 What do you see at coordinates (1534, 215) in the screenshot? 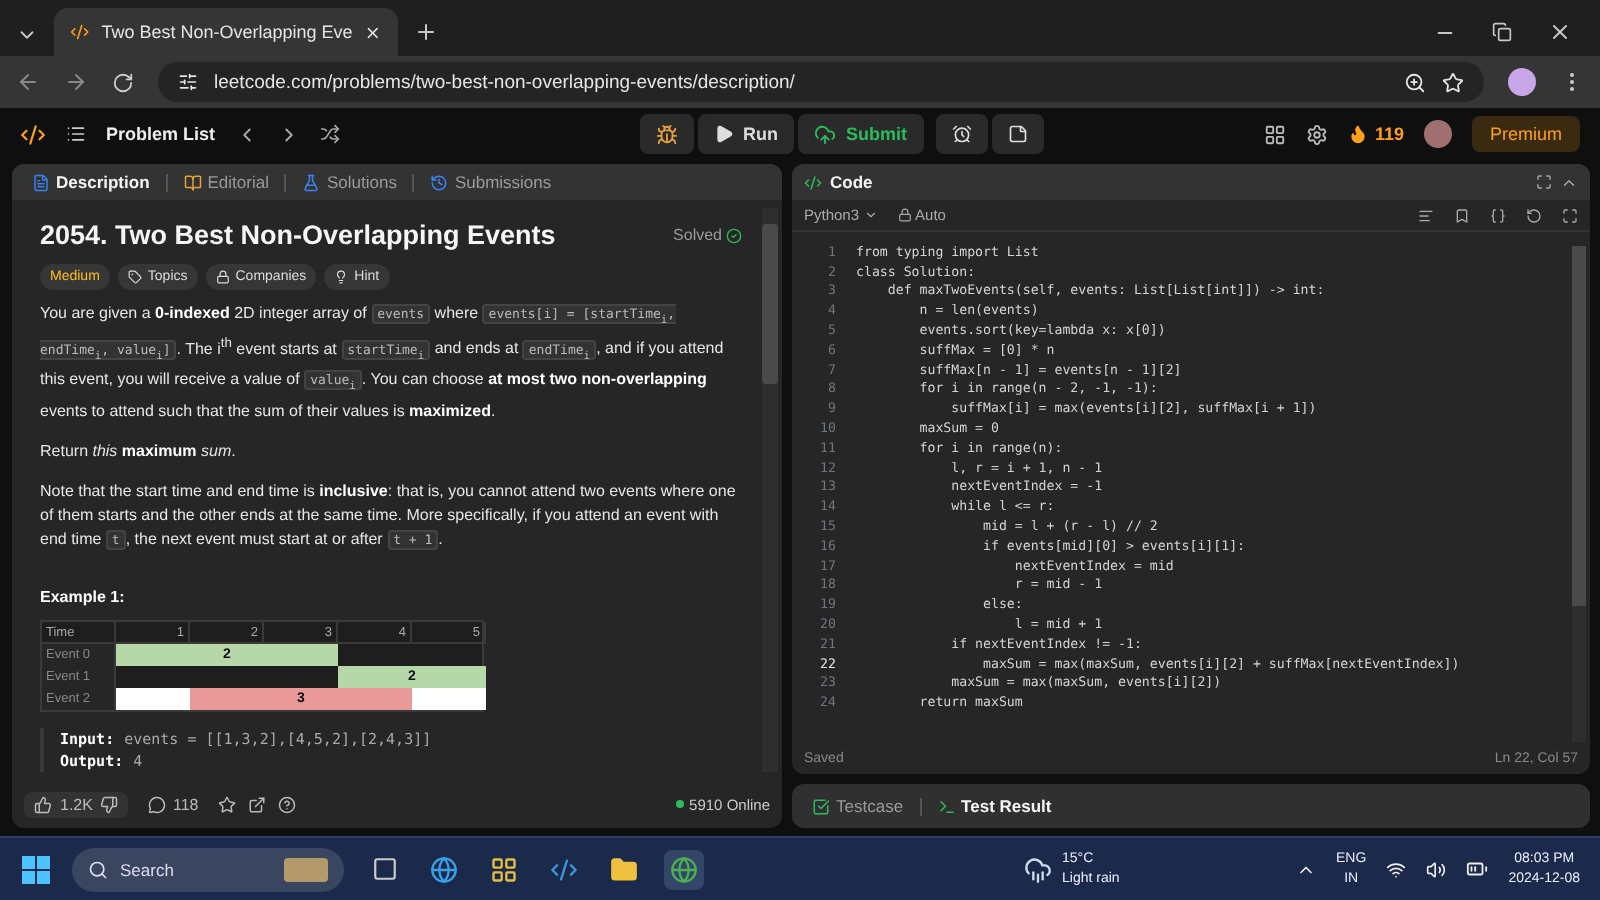
I see `reset-icon` at bounding box center [1534, 215].